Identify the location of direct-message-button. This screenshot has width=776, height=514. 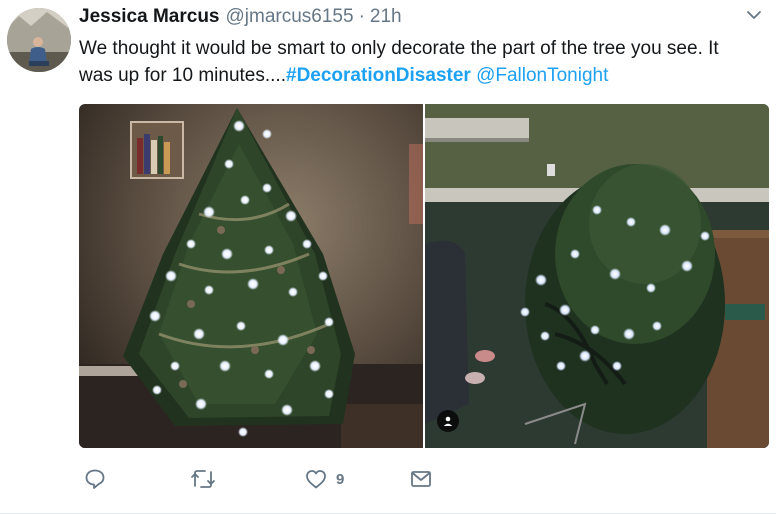
(421, 479).